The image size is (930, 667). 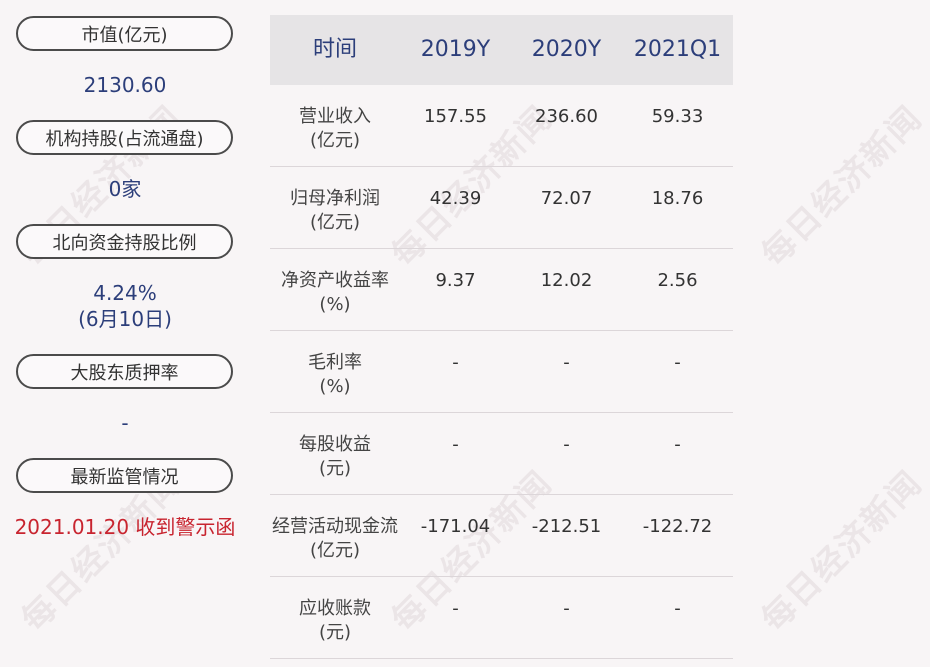 What do you see at coordinates (124, 33) in the screenshot?
I see `market-cap-label: 市值(亿元)` at bounding box center [124, 33].